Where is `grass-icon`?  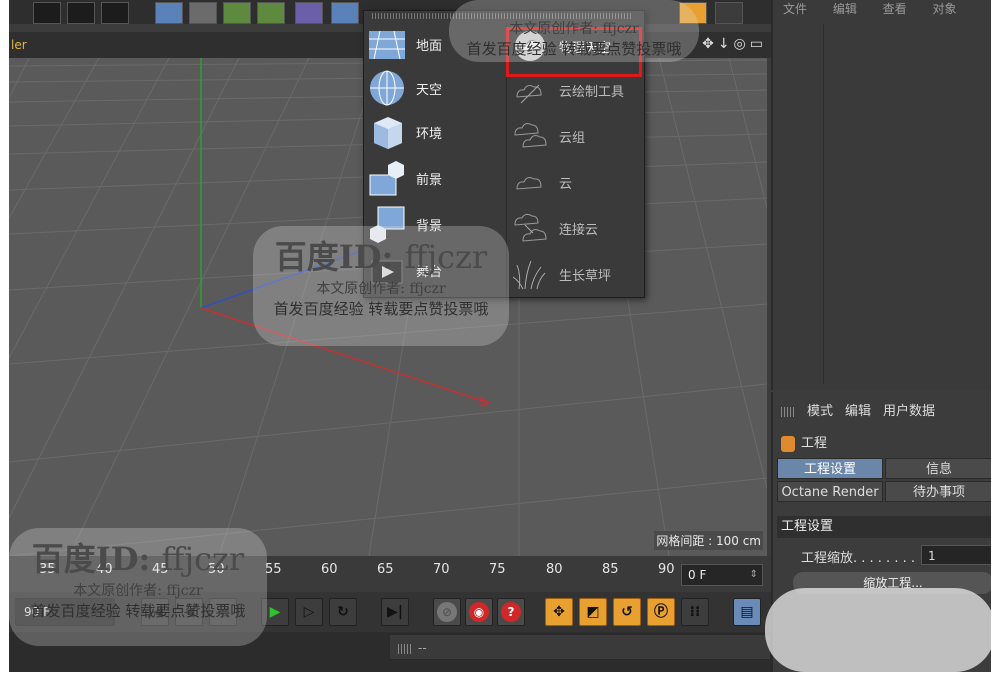
grass-icon is located at coordinates (530, 274).